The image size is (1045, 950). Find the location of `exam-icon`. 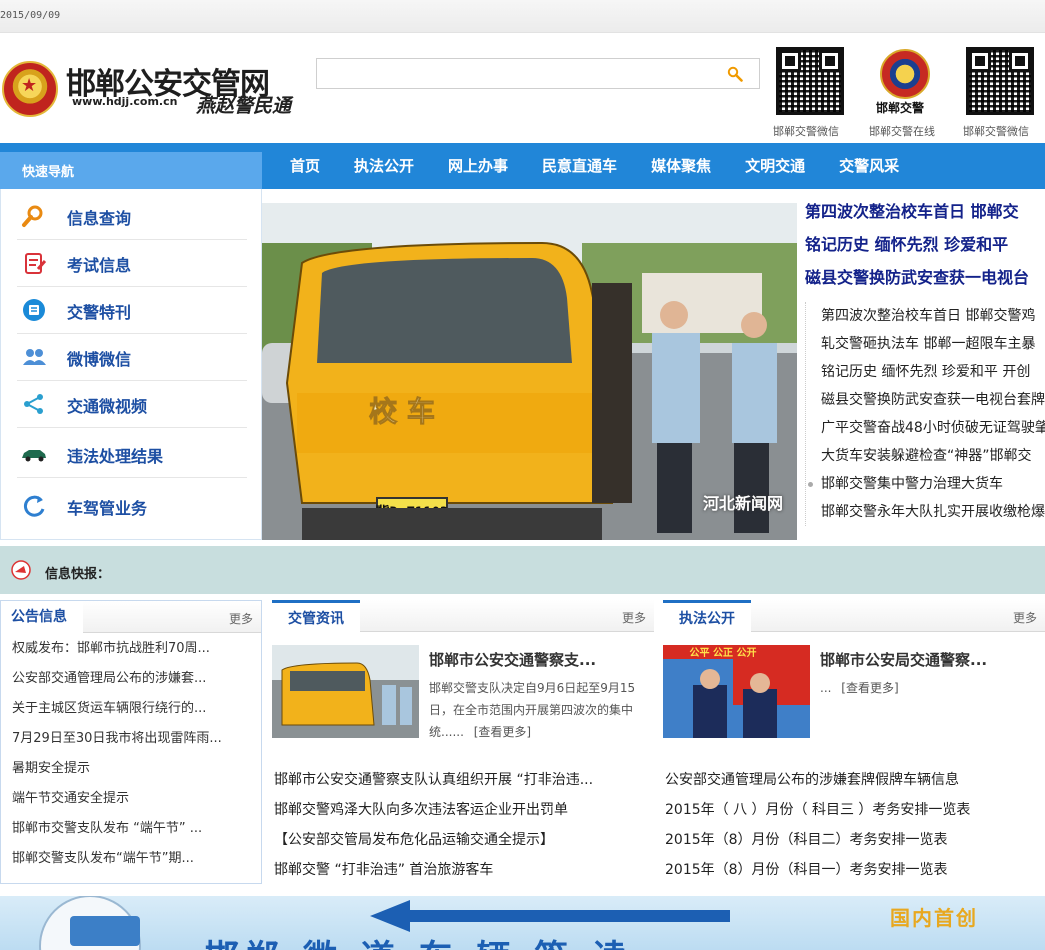

exam-icon is located at coordinates (36, 263).